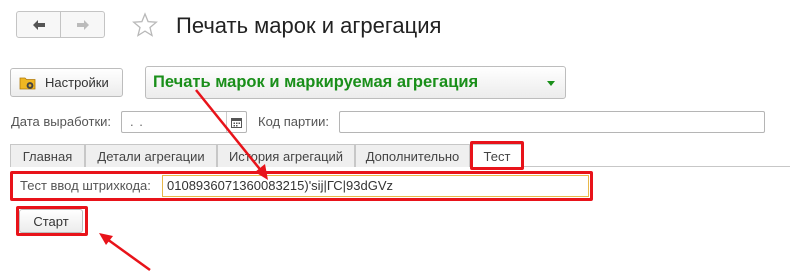  Describe the element at coordinates (183, 180) in the screenshot. I see `annotation-arrows` at that location.